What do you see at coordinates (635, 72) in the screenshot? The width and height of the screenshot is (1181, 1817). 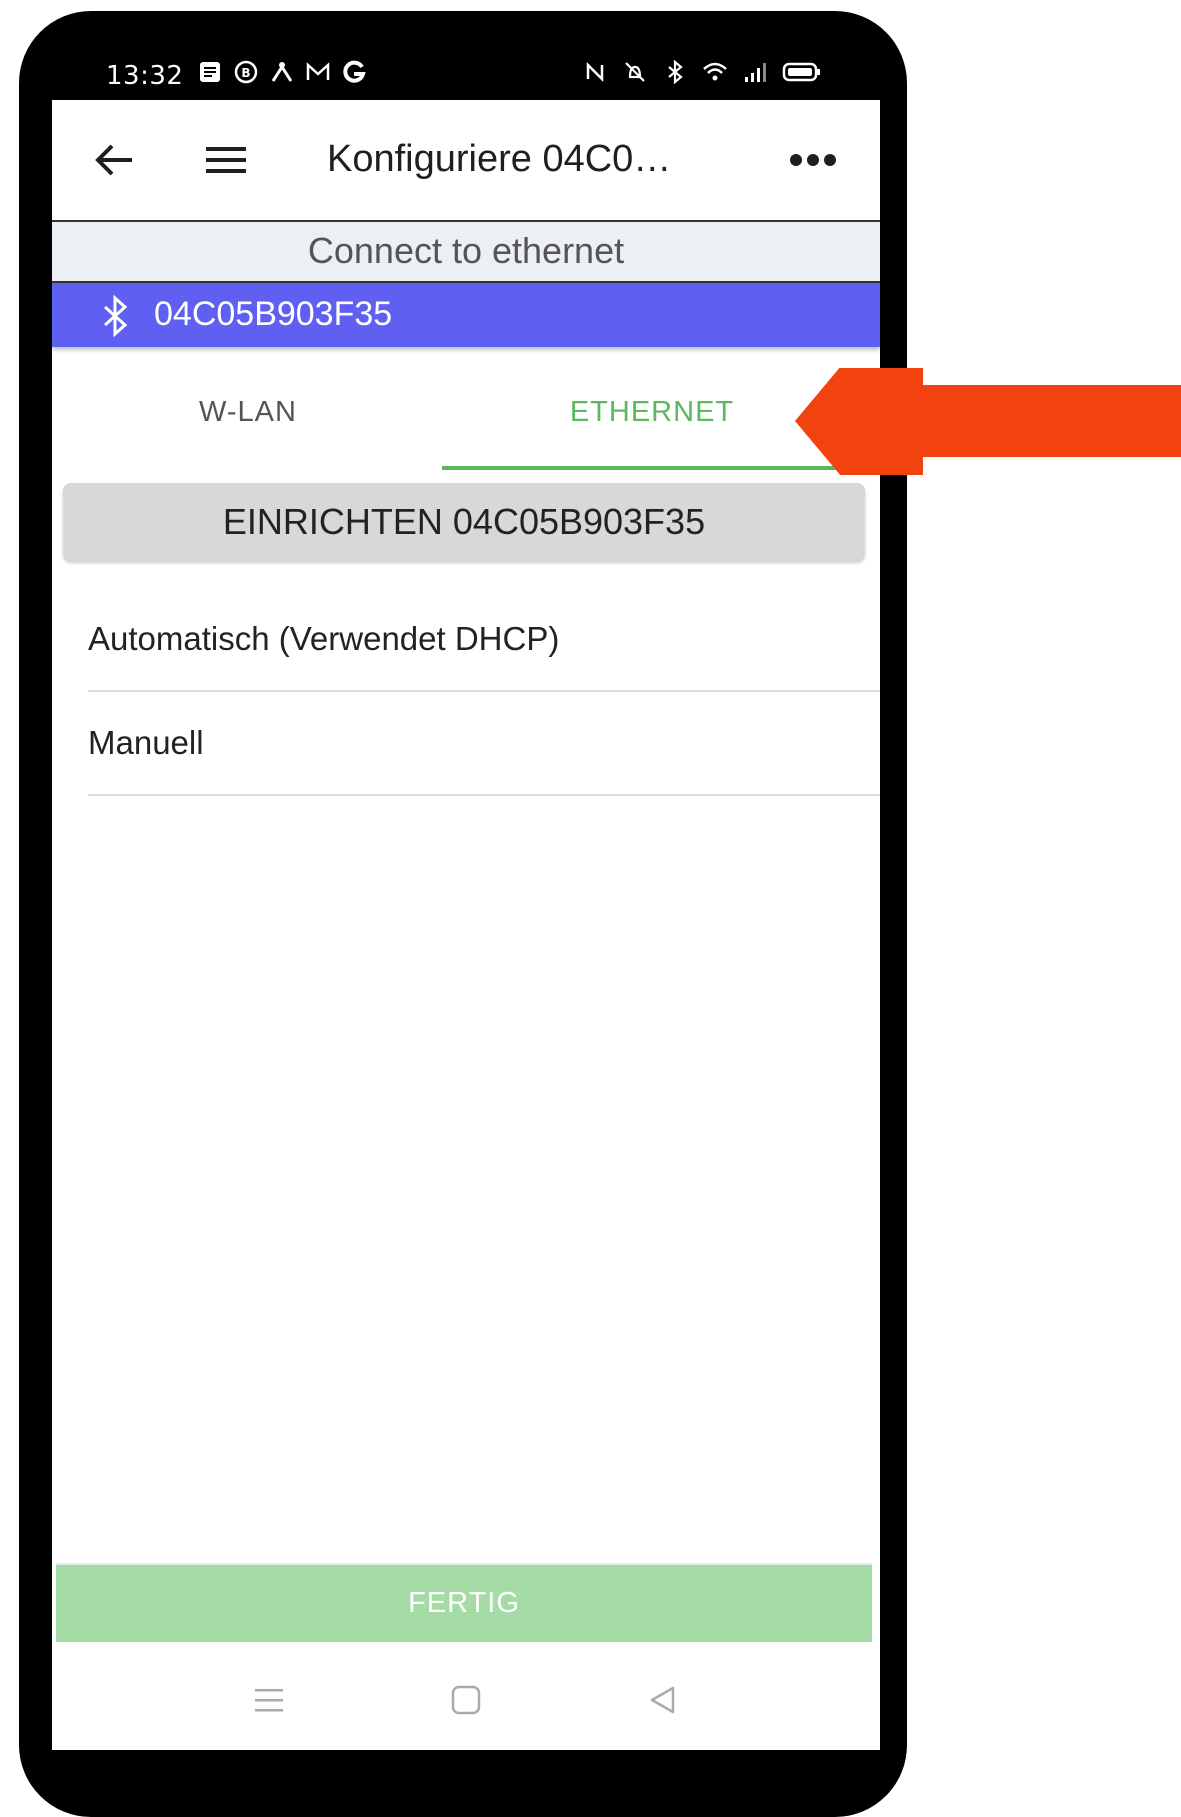 I see `vibrate-off-icon` at bounding box center [635, 72].